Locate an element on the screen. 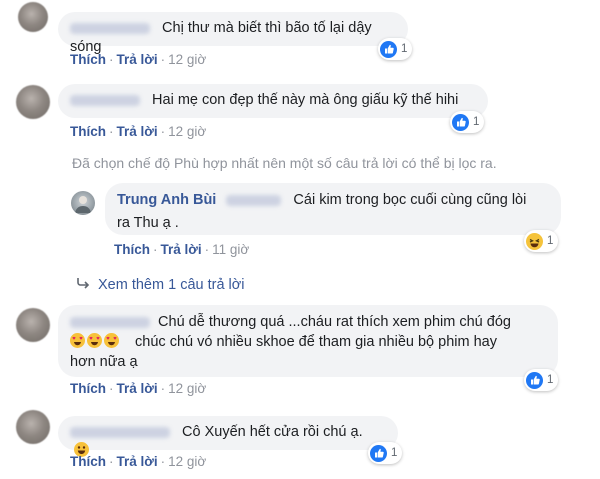  reply-actions: Thích · Trả lời · 11 giờ is located at coordinates (182, 249).